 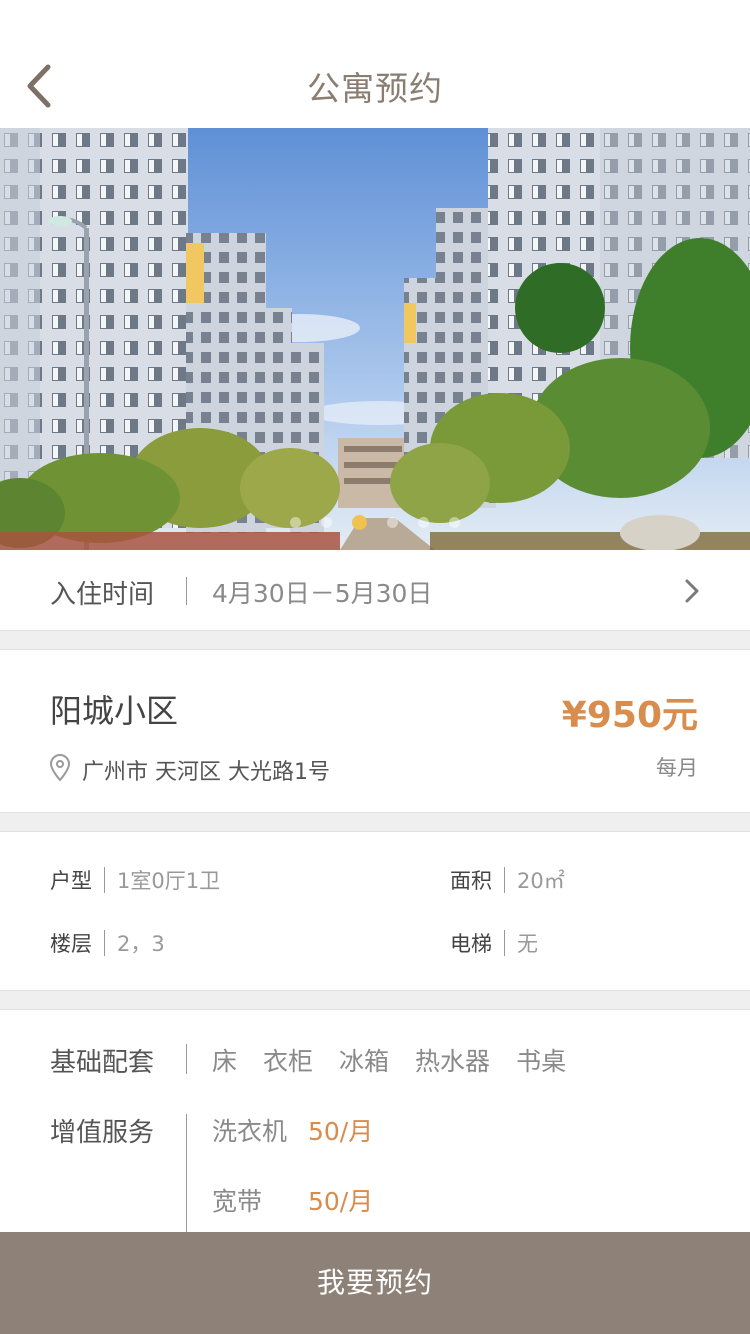 I want to click on spec-area: 面积 20㎡, so click(x=507, y=880).